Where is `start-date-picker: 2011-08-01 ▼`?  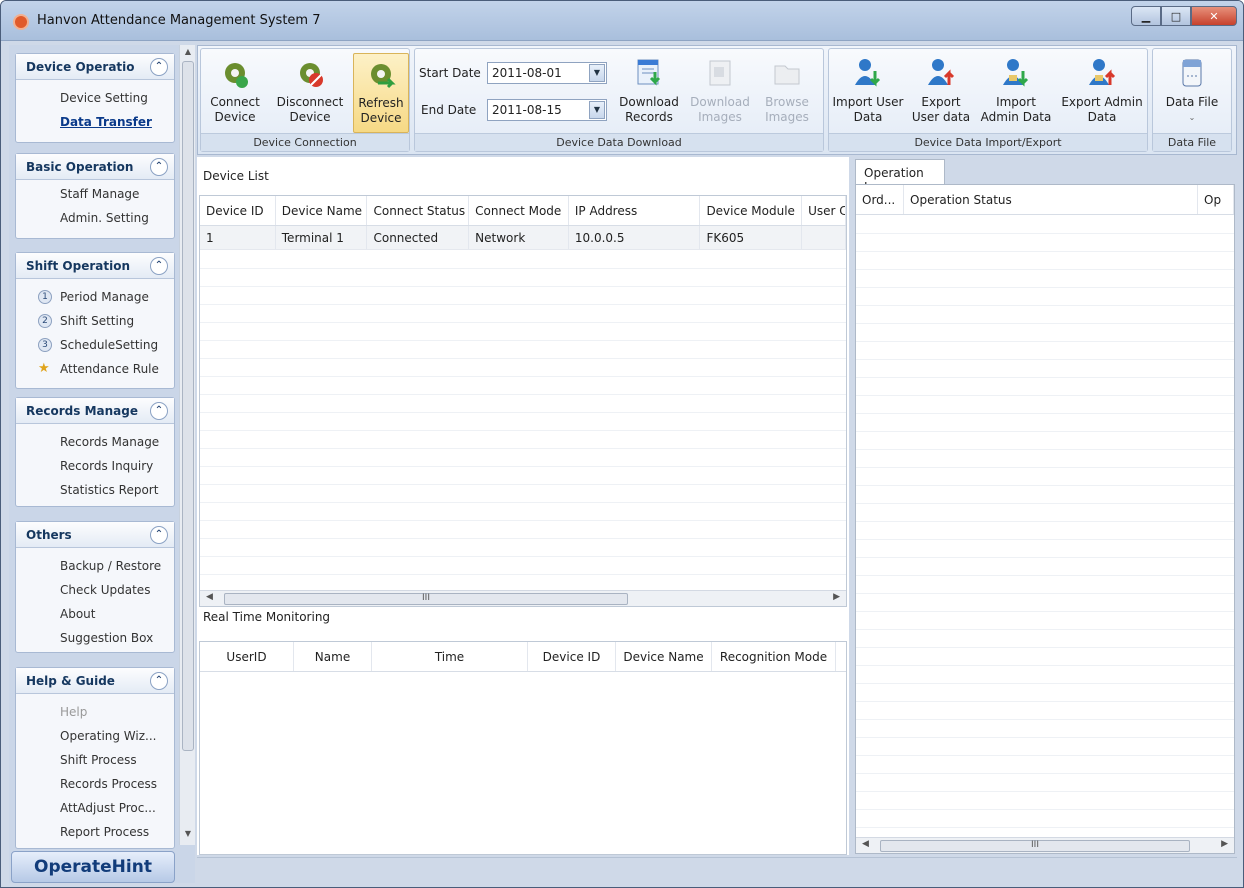 start-date-picker: 2011-08-01 ▼ is located at coordinates (547, 73).